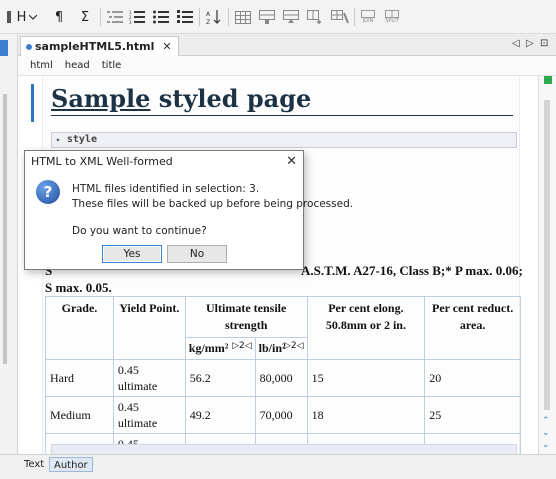 This screenshot has height=479, width=556. Describe the element at coordinates (5, 229) in the screenshot. I see `left-scrollbar` at that location.